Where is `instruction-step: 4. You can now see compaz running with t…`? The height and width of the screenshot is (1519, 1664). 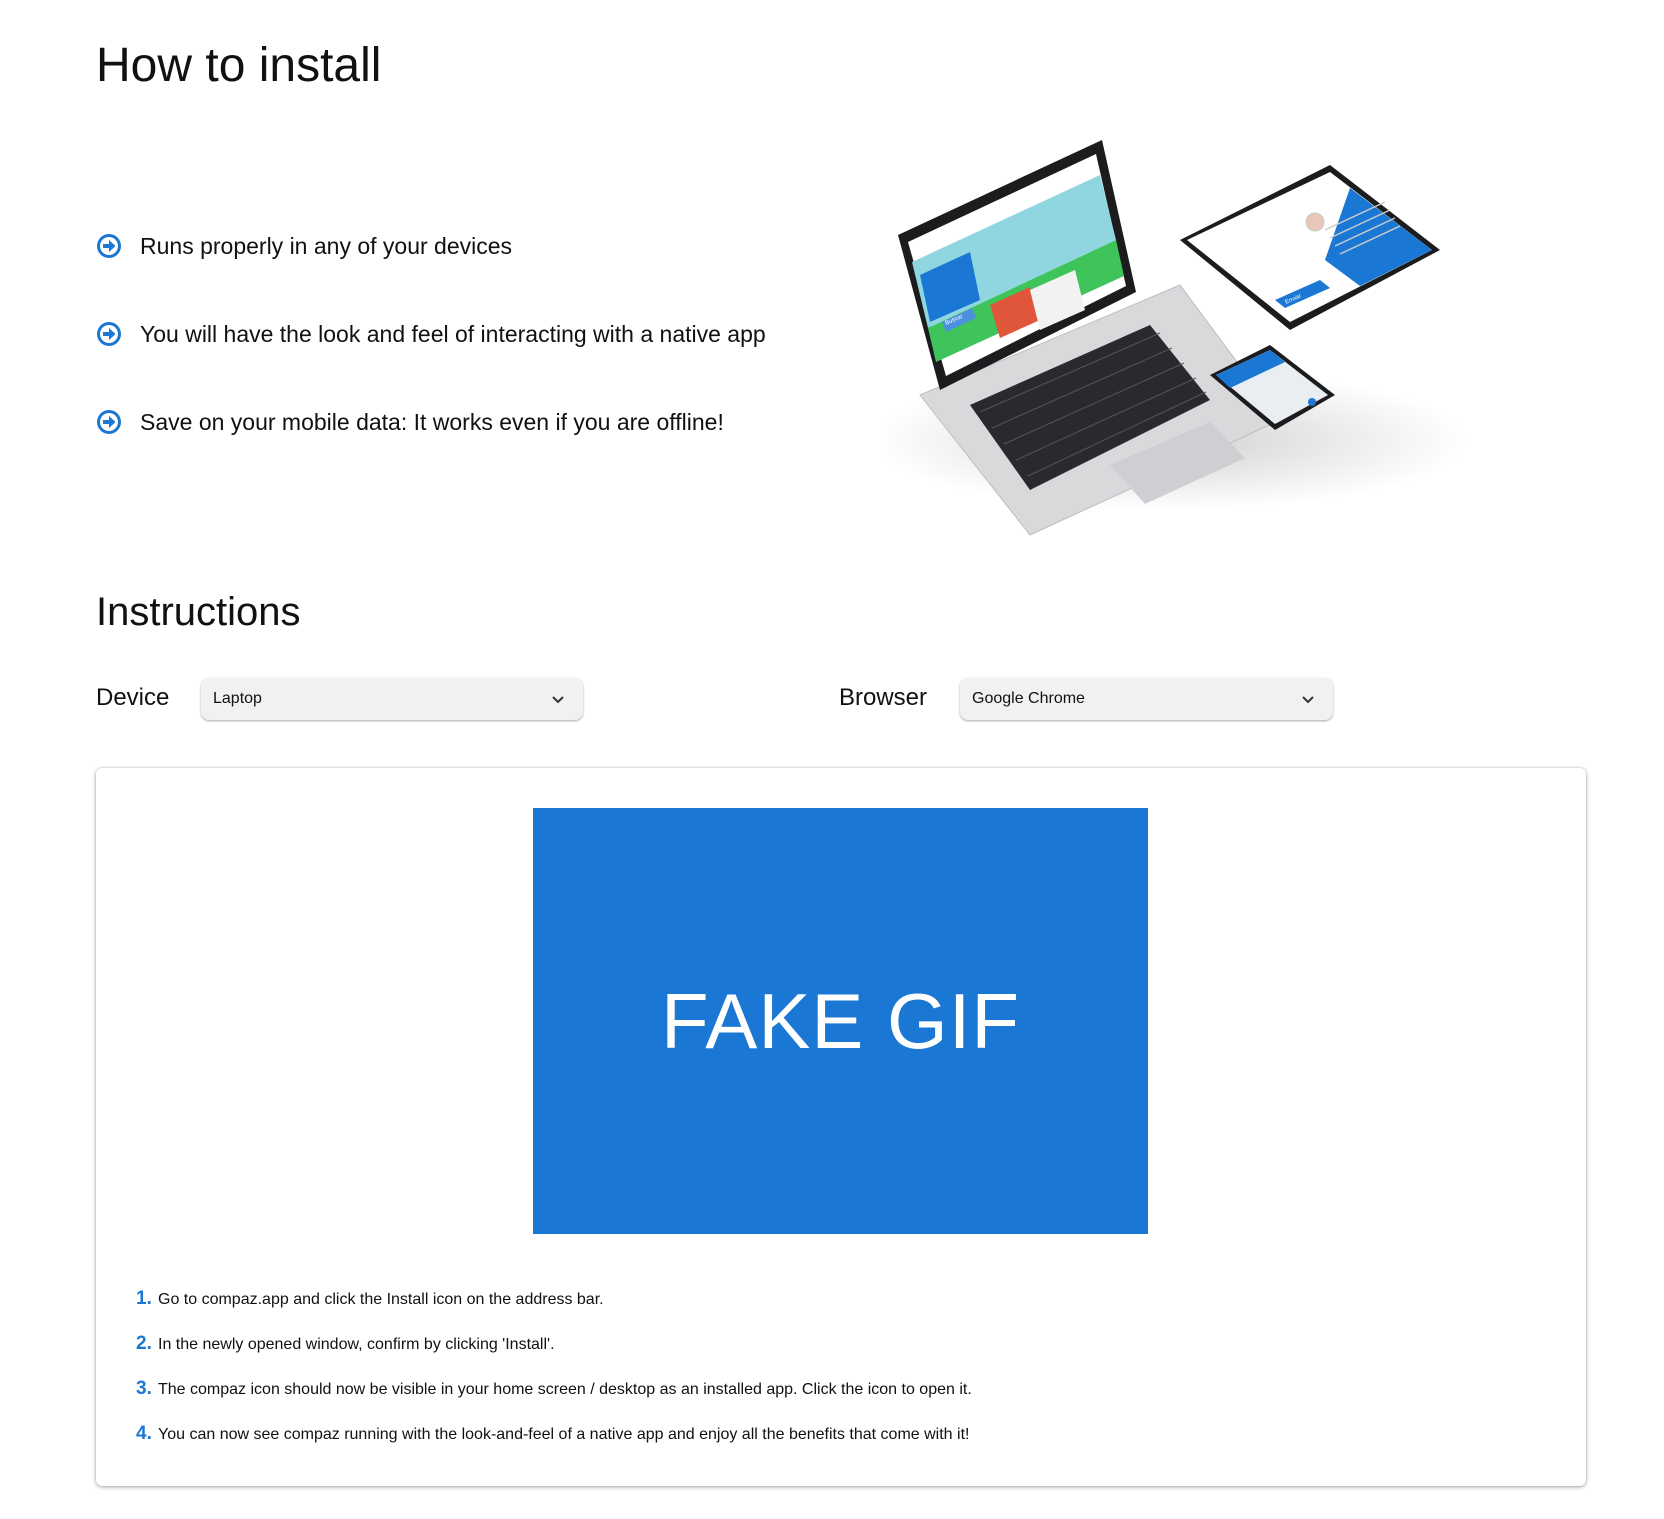
instruction-step: 4. You can now see compaz running with t… is located at coordinates (554, 1445).